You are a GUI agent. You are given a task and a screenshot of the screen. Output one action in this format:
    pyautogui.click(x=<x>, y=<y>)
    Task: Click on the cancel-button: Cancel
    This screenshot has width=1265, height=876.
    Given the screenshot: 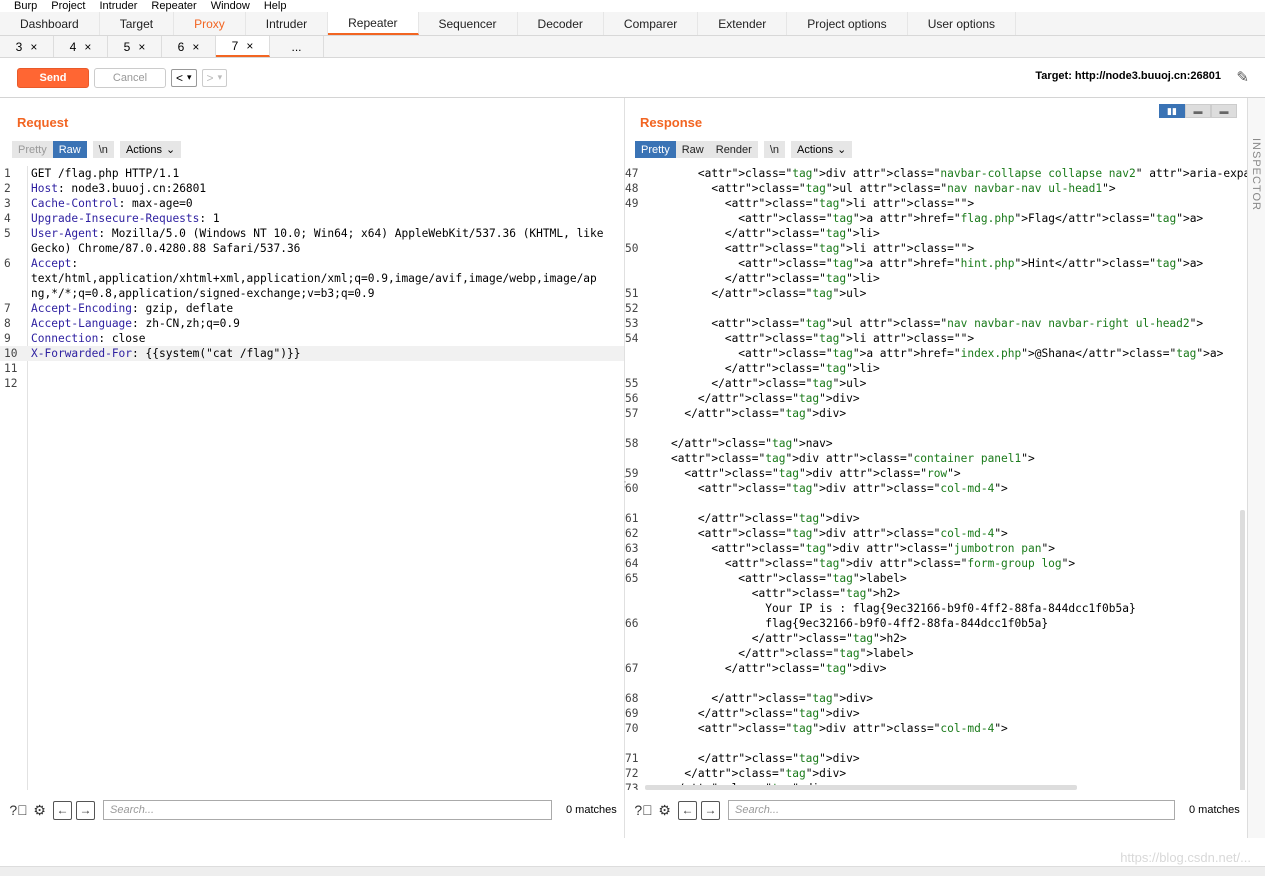 What is the action you would take?
    pyautogui.click(x=130, y=77)
    